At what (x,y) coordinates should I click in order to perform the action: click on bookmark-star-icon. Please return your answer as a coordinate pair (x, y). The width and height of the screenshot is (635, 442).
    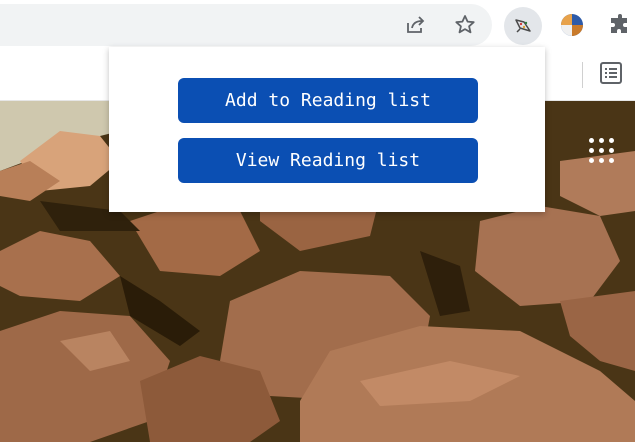
    Looking at the image, I should click on (465, 25).